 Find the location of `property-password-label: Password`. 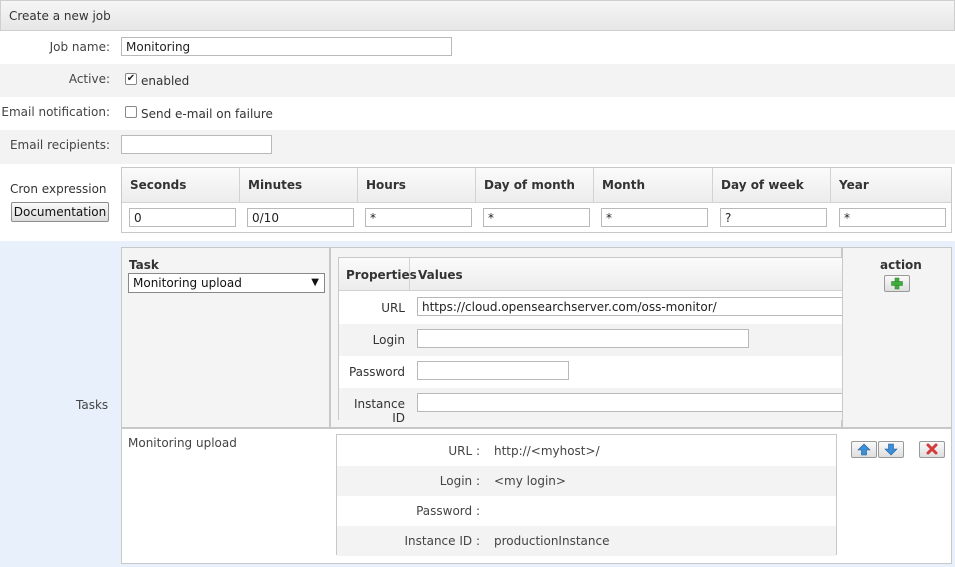

property-password-label: Password is located at coordinates (376, 372).